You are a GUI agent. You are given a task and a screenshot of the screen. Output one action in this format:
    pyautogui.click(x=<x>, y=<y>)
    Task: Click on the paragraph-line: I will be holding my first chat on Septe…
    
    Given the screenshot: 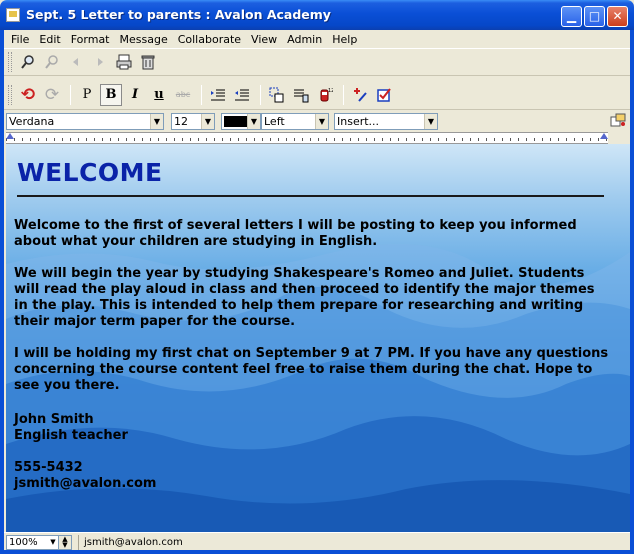 What is the action you would take?
    pyautogui.click(x=311, y=353)
    